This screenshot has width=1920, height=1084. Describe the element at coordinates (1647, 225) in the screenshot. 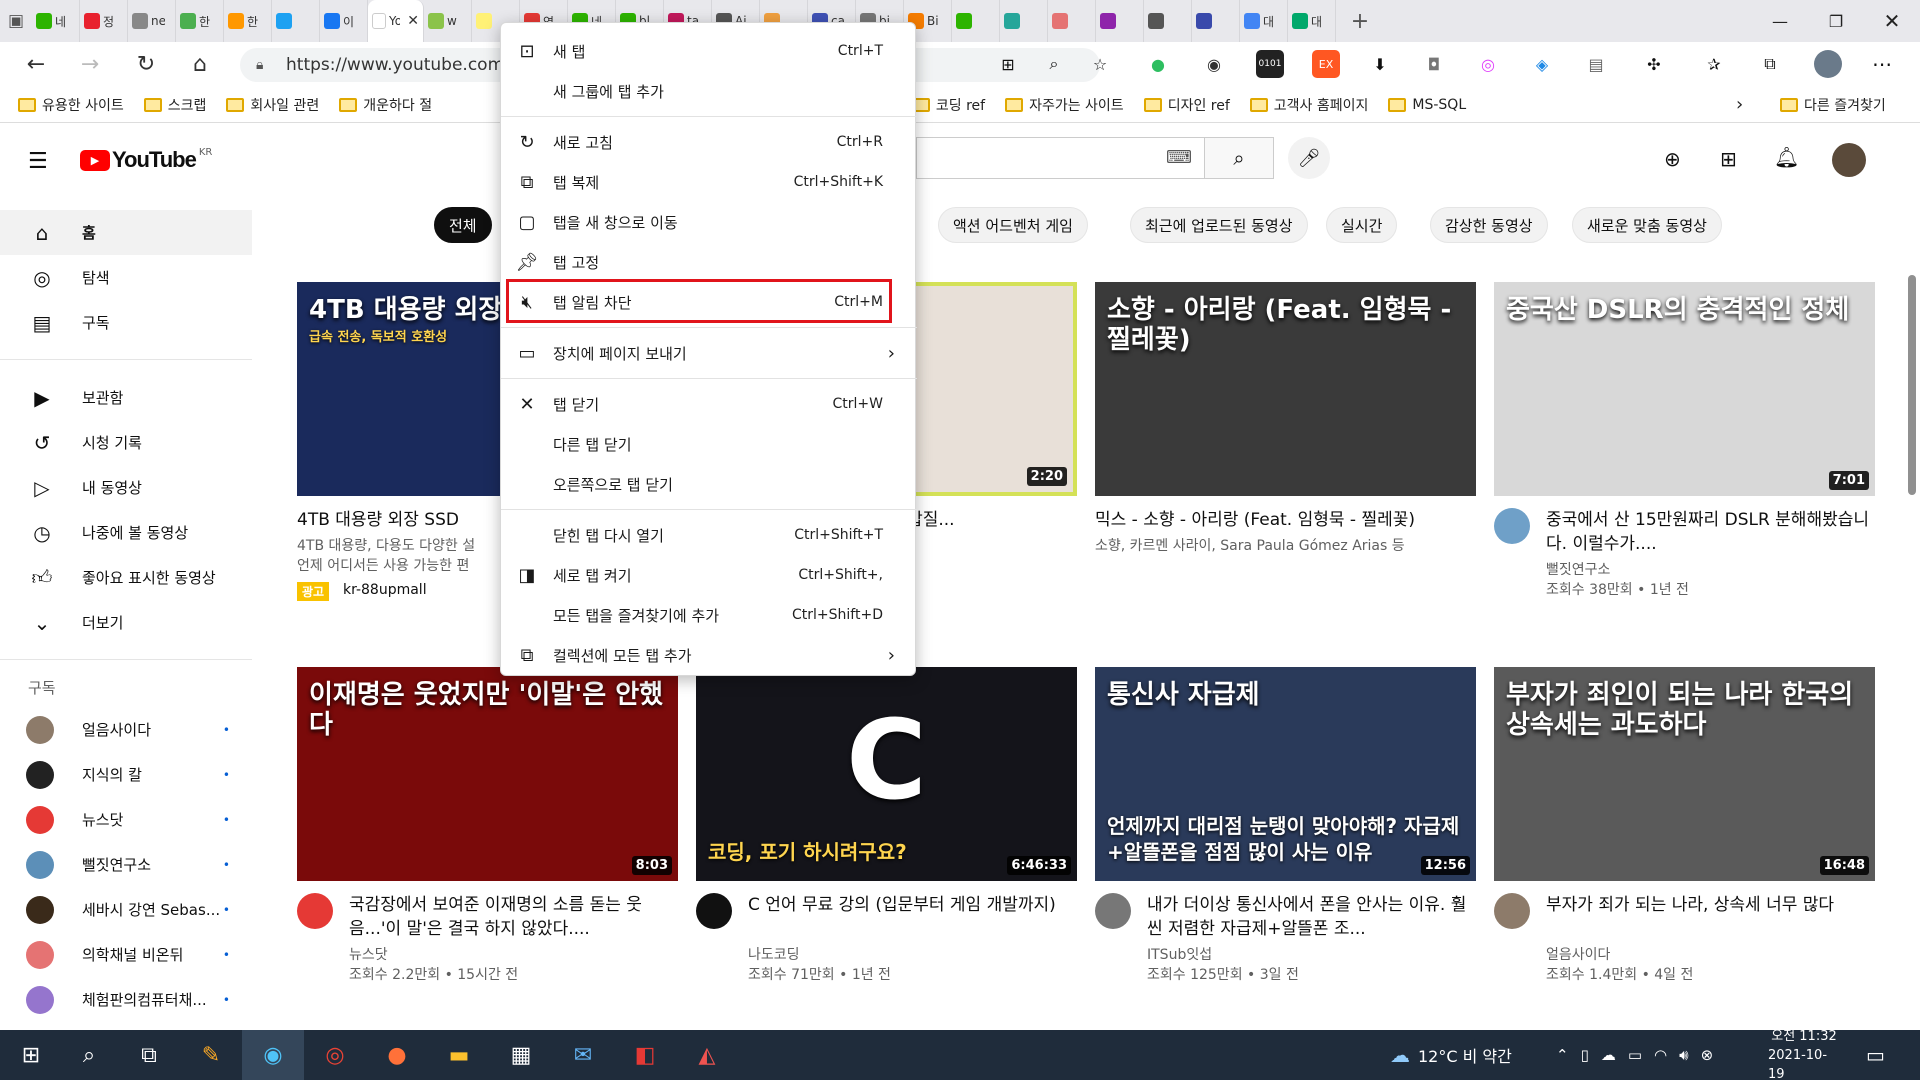

I see `filter-chip: 새로운 맞춤 동영상` at that location.